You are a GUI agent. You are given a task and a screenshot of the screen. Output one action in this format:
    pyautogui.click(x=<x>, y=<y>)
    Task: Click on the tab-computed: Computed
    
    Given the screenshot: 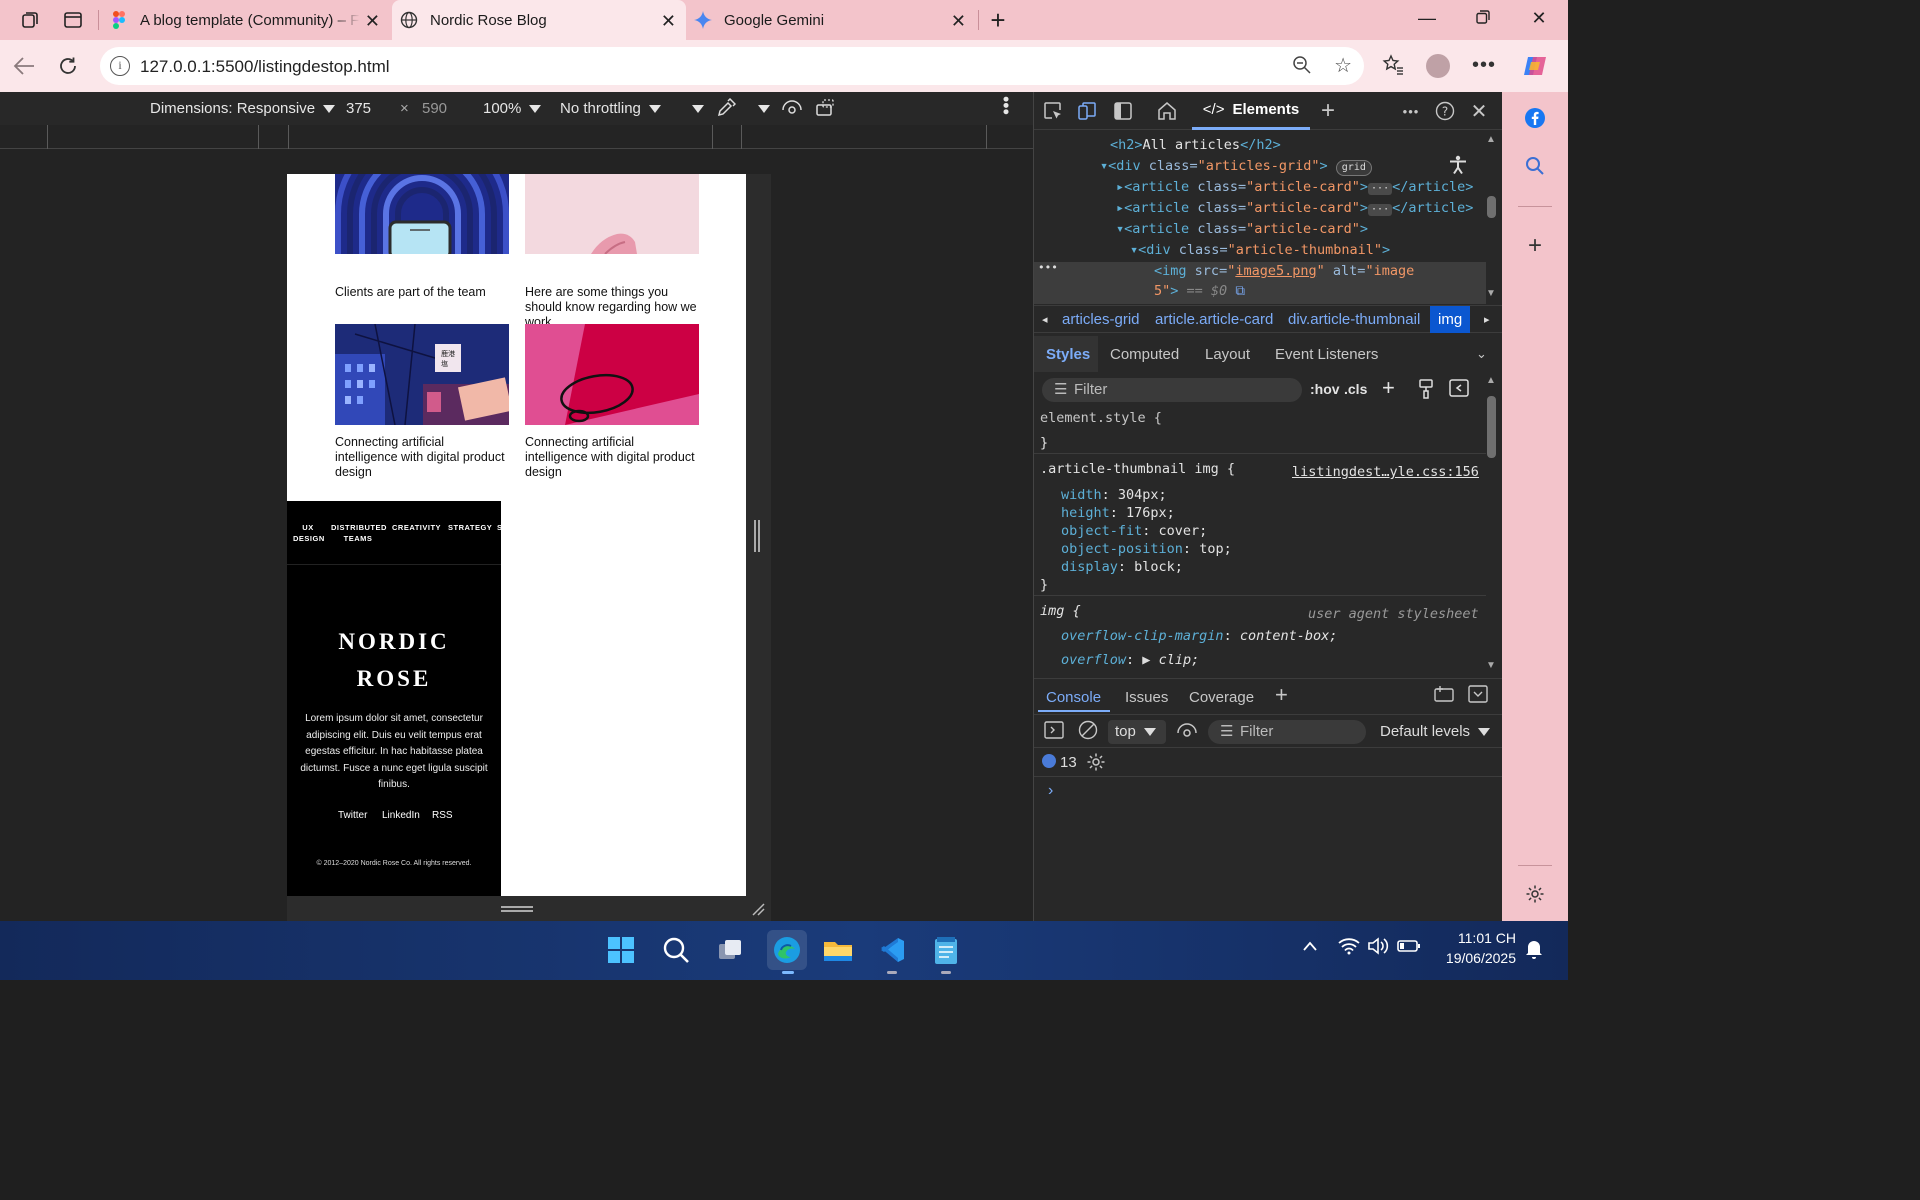 What is the action you would take?
    pyautogui.click(x=1144, y=354)
    